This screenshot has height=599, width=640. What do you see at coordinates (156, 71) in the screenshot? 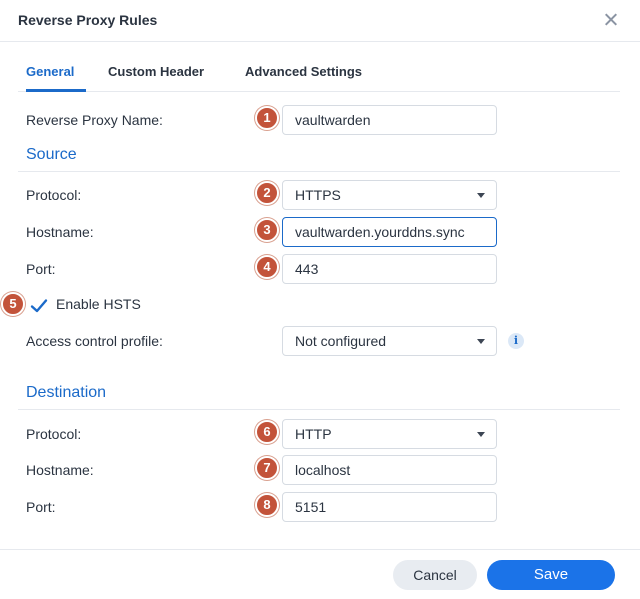
I see `tab-custom-header: Custom Header` at bounding box center [156, 71].